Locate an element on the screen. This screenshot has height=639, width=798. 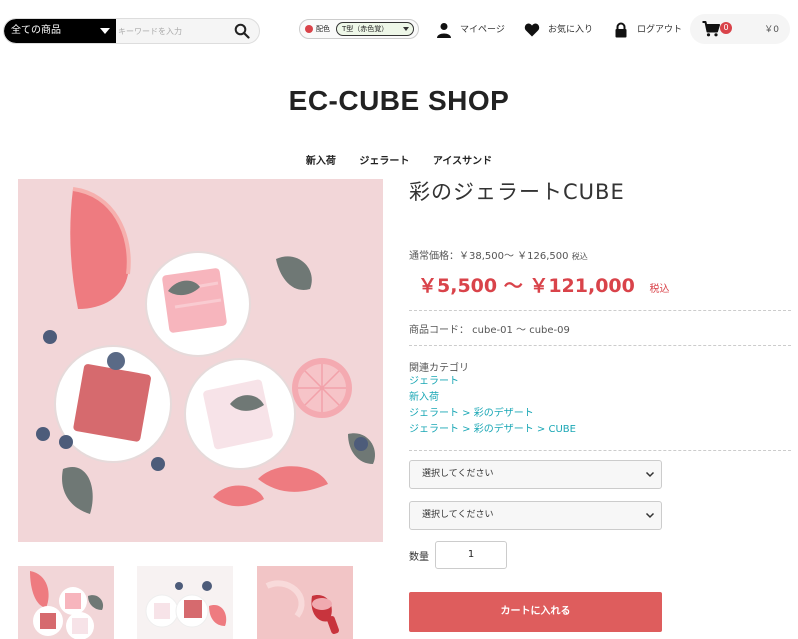
sale-price: ￥5,500 ～ ￥121,000 税込 is located at coordinates (544, 284).